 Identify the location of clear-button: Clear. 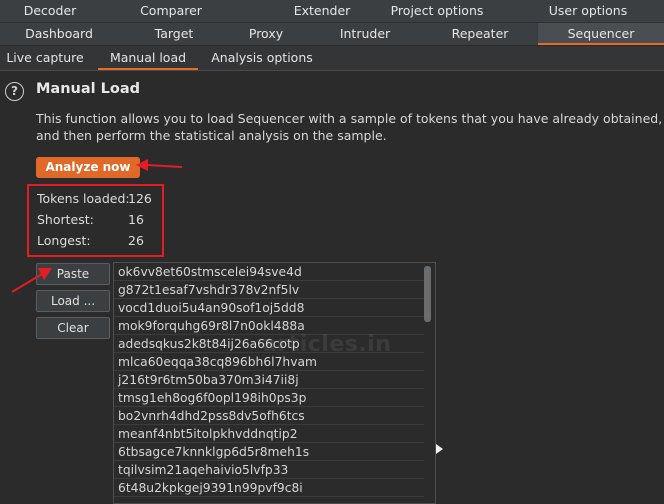
(73, 328).